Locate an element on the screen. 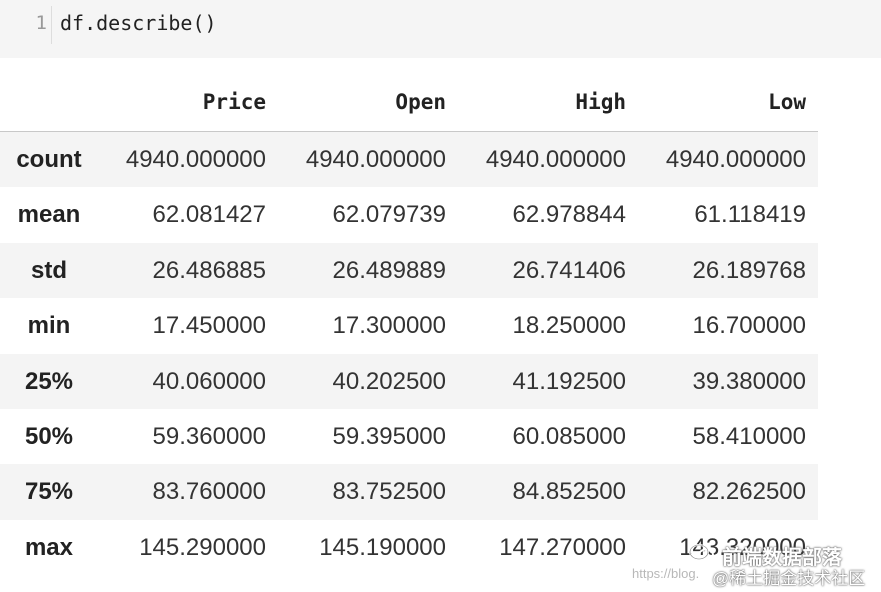 This screenshot has height=592, width=881. table-cell: 17.450000 is located at coordinates (209, 326).